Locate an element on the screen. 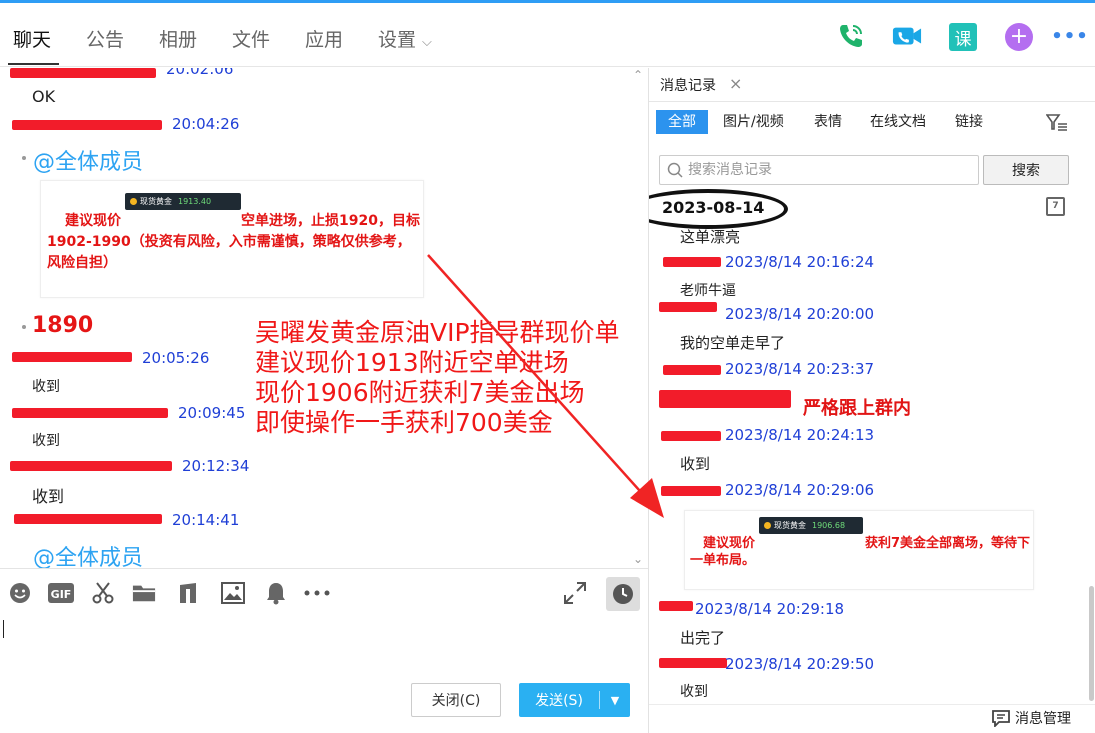 Image resolution: width=1095 pixels, height=733 pixels. filter-docs: 在线文档 is located at coordinates (898, 122).